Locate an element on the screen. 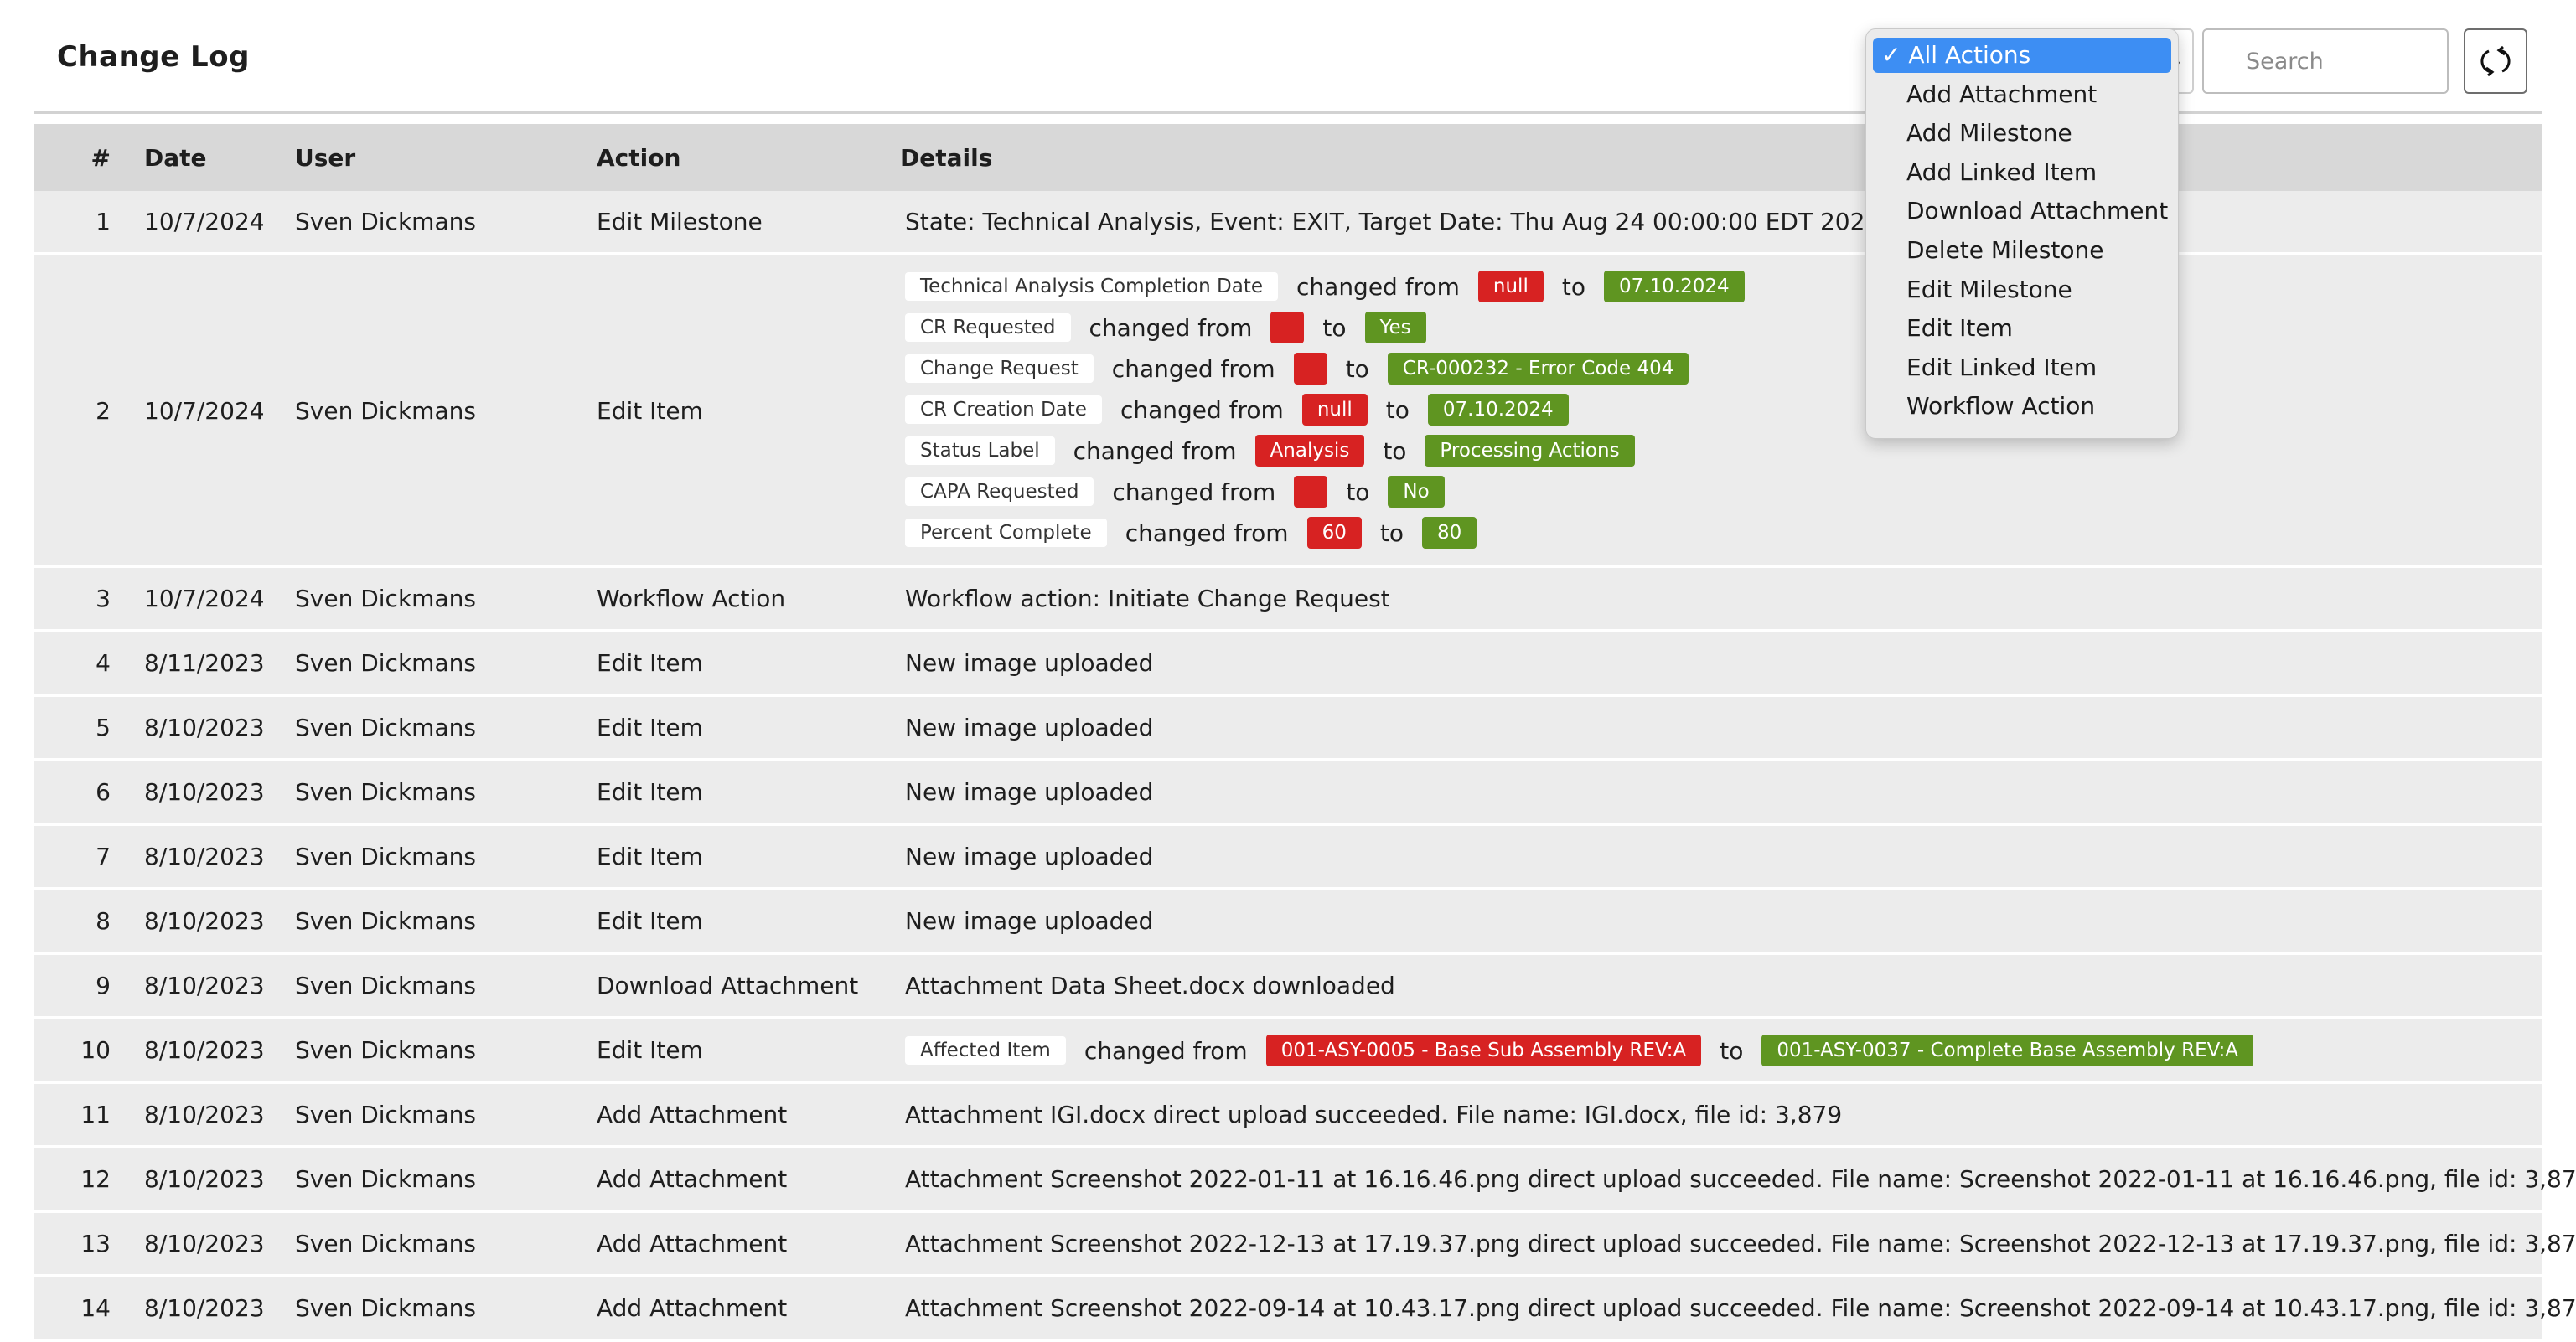  filter-option: Add Linked Item is located at coordinates (2022, 172).